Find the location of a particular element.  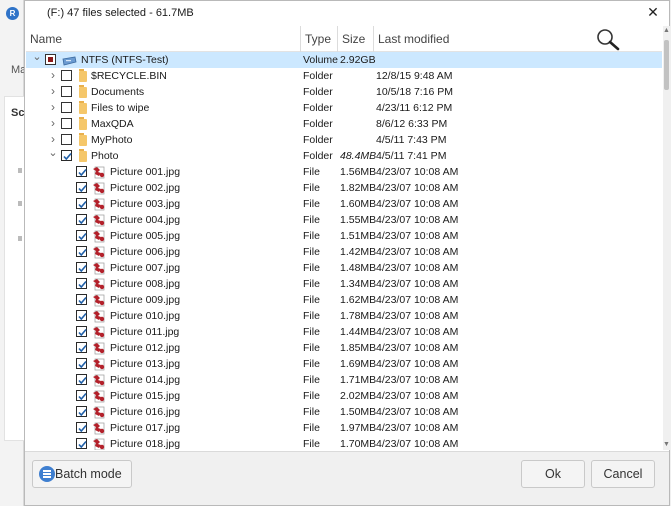

ok-button: Ok is located at coordinates (553, 474).